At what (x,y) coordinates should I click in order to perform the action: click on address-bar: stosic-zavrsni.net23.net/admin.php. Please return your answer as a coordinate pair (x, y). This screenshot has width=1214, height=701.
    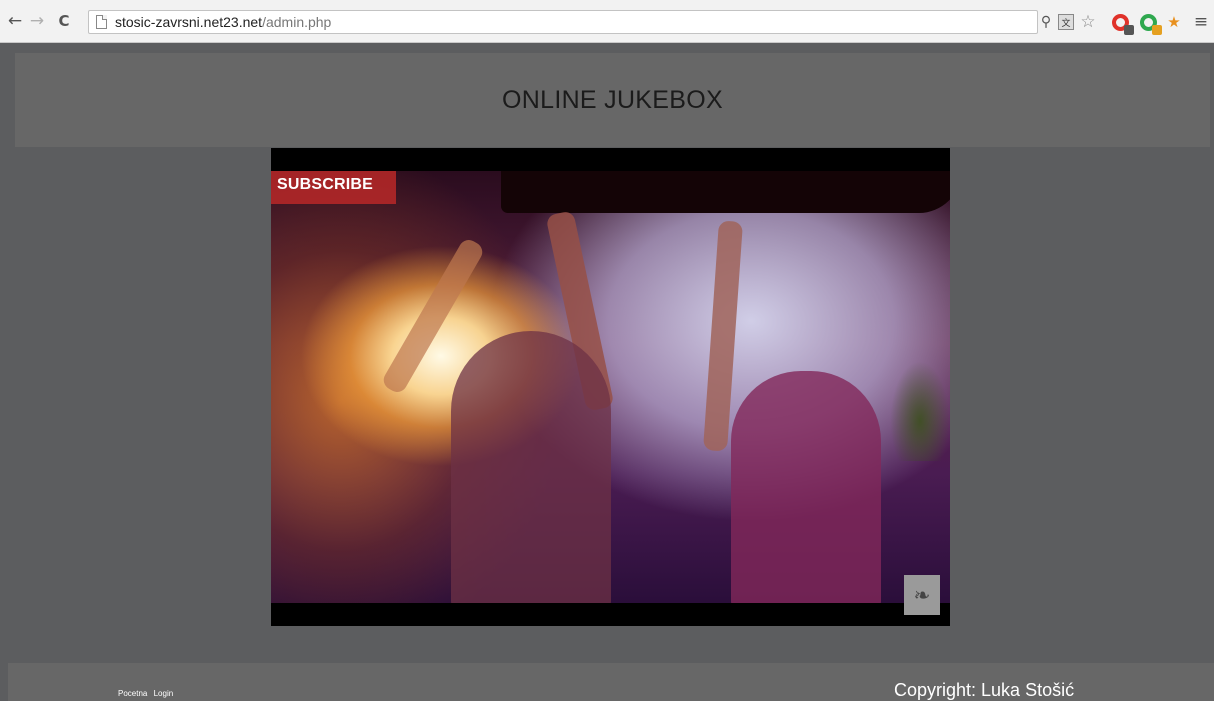
    Looking at the image, I should click on (563, 22).